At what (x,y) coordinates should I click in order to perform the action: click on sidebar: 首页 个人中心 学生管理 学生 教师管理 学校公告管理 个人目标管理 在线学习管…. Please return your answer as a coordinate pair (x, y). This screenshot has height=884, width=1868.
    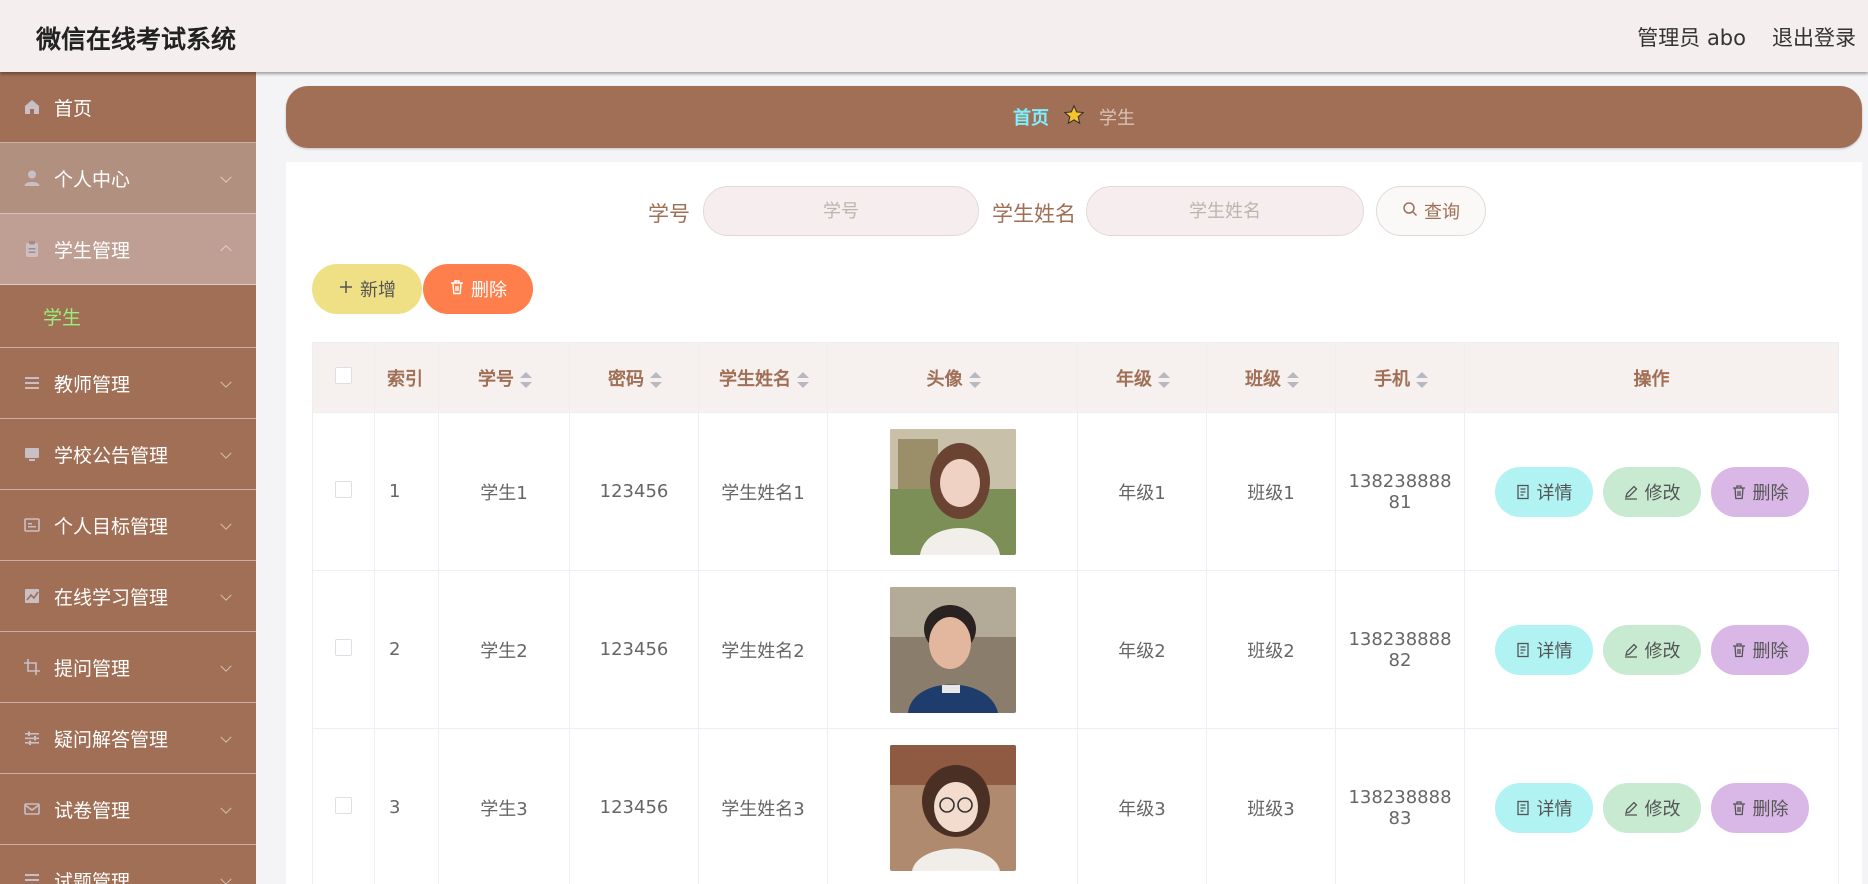
    Looking at the image, I should click on (128, 478).